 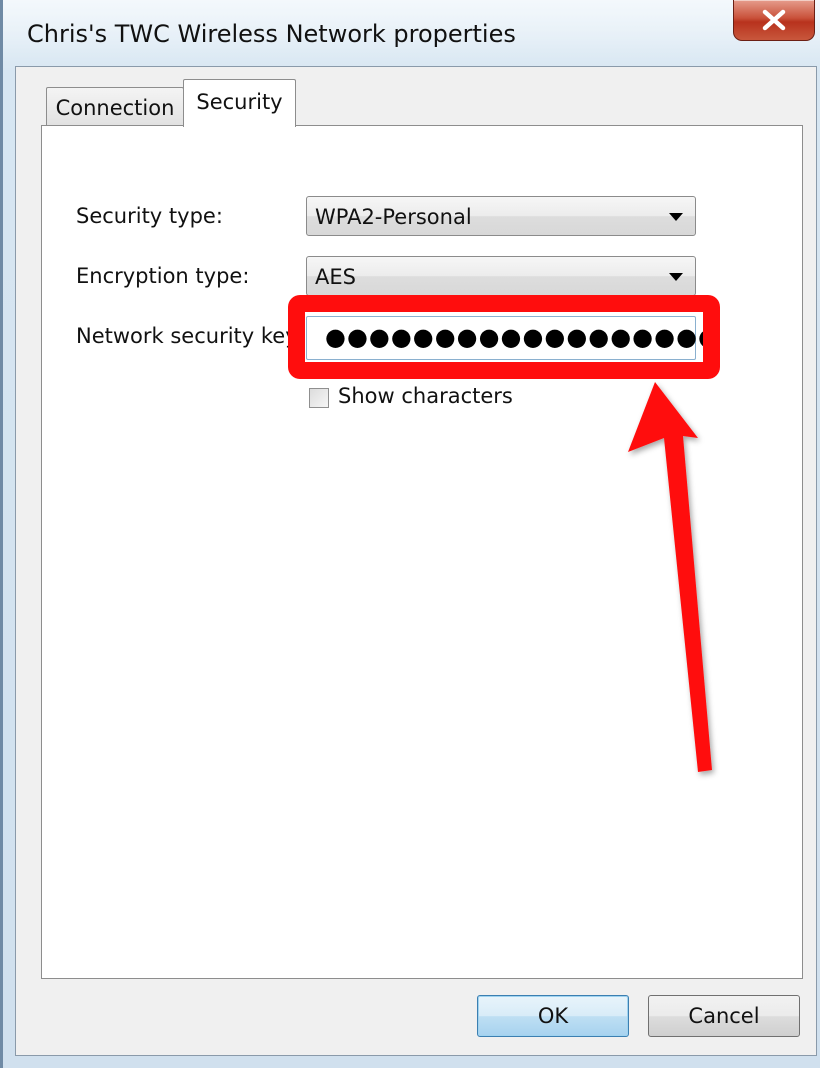 I want to click on tab-security-label: Security, so click(x=239, y=102).